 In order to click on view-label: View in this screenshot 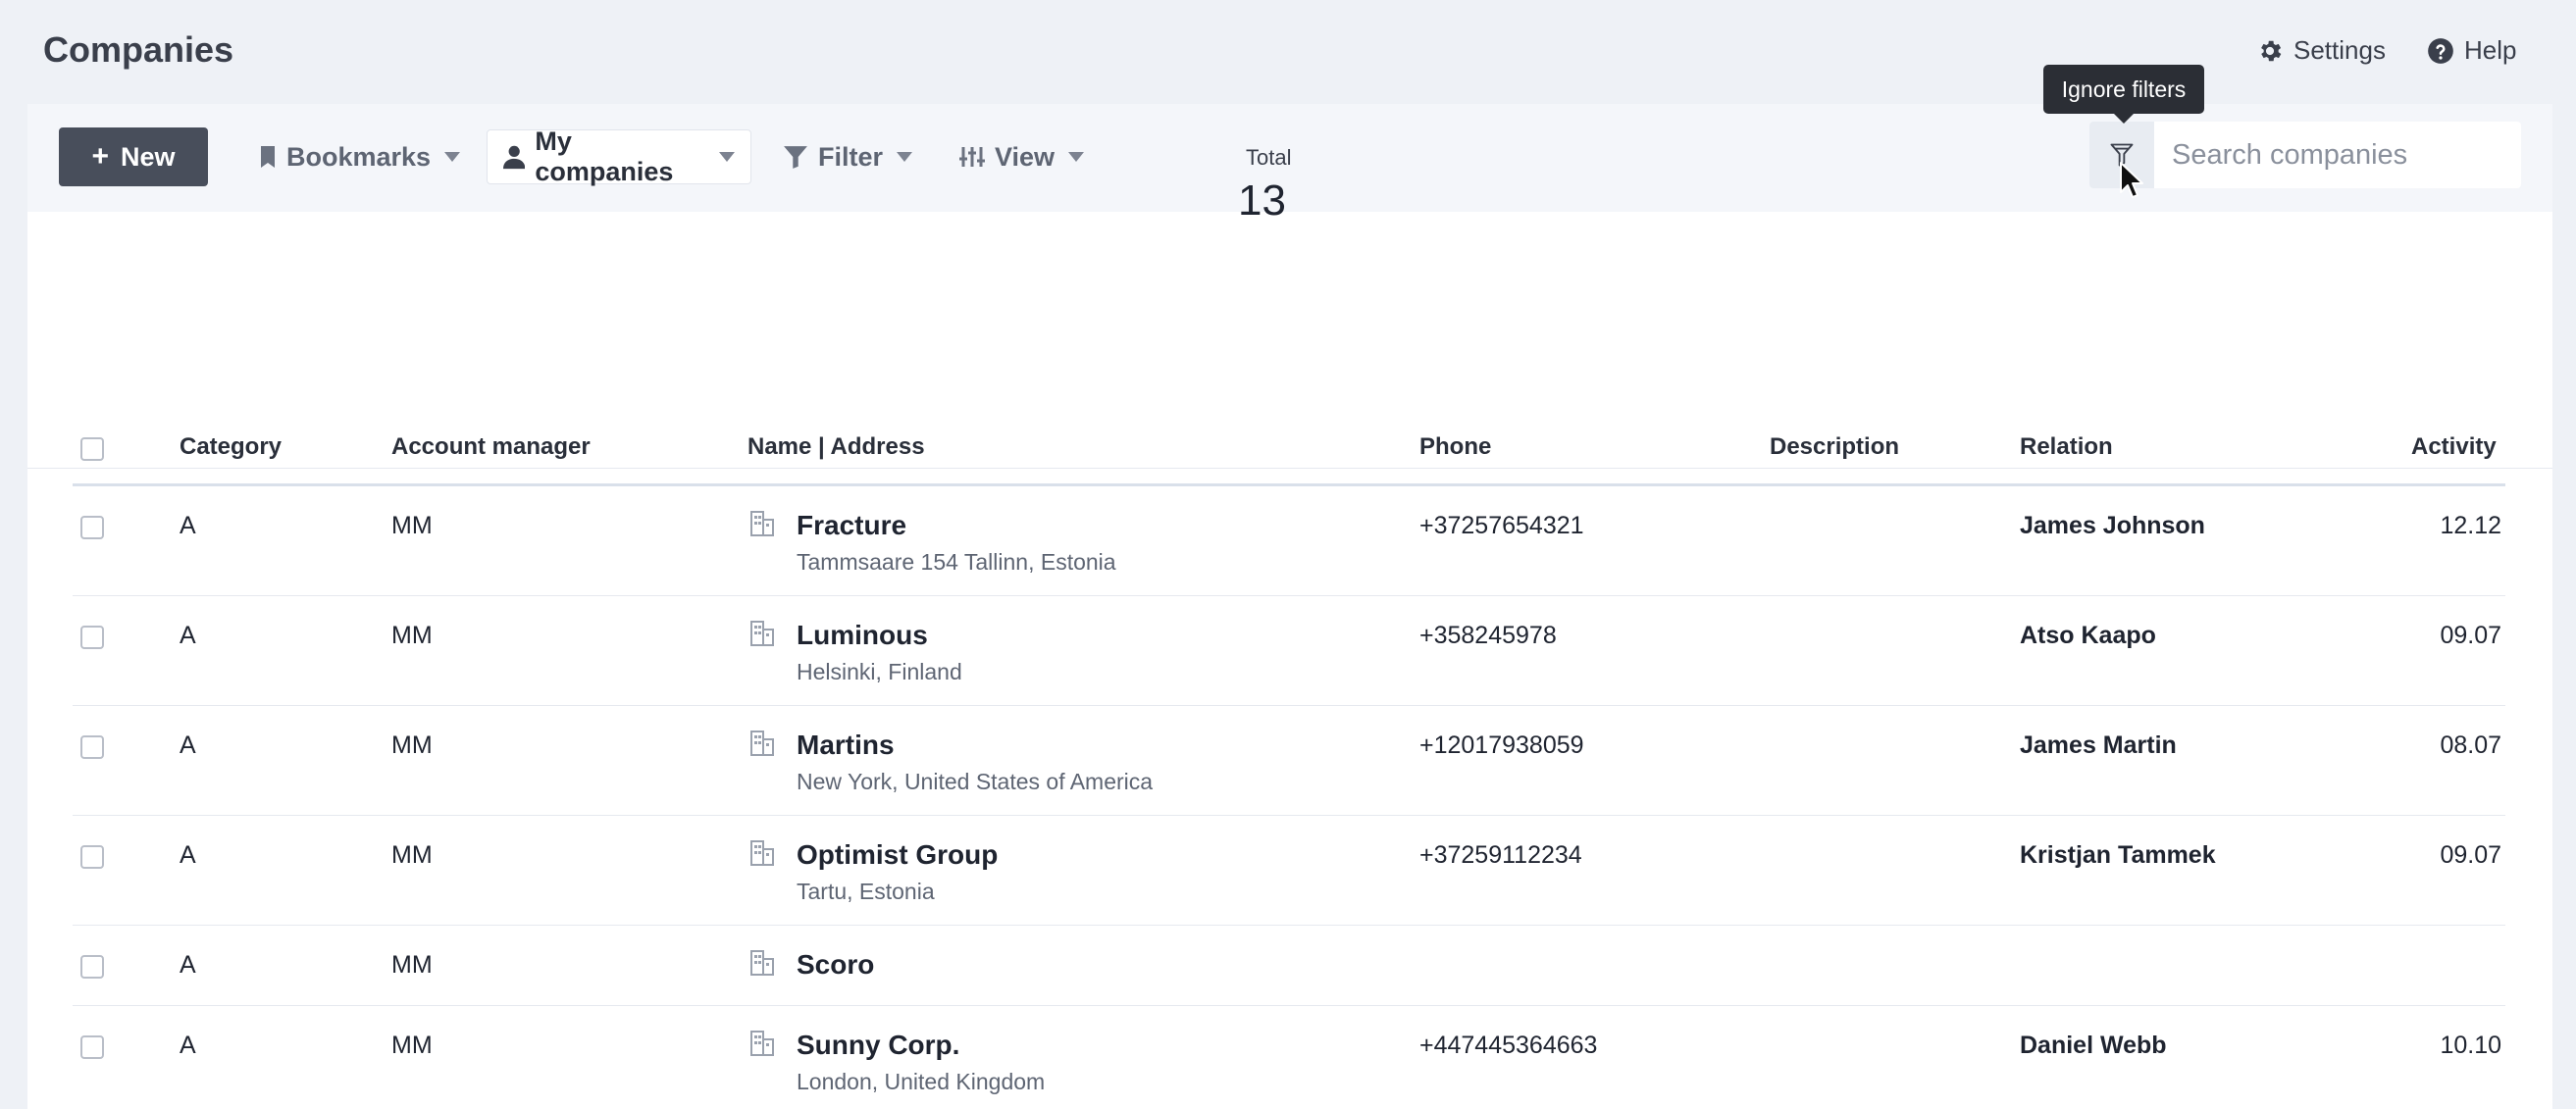, I will do `click(1025, 157)`.